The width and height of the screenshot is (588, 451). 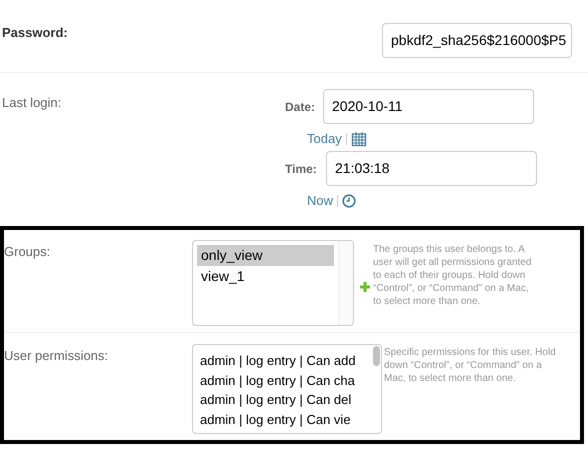 I want to click on field-label: User permissions:, so click(x=57, y=356).